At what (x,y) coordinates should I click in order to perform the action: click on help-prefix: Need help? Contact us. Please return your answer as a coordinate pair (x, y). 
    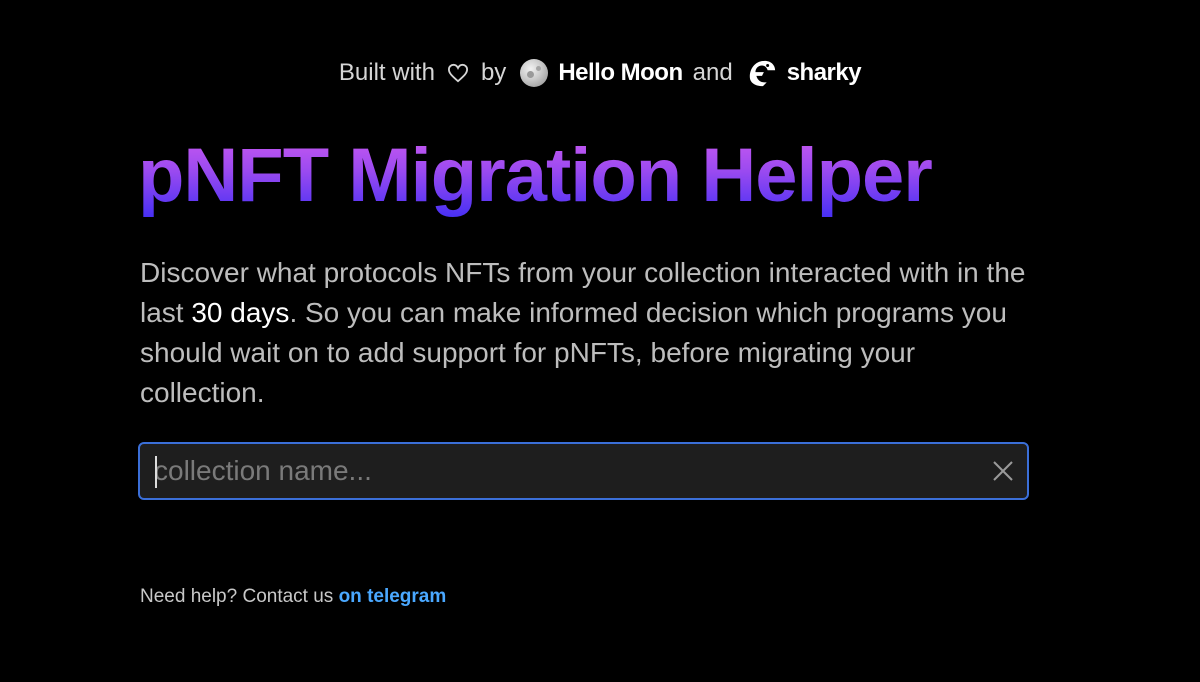
    Looking at the image, I should click on (239, 596).